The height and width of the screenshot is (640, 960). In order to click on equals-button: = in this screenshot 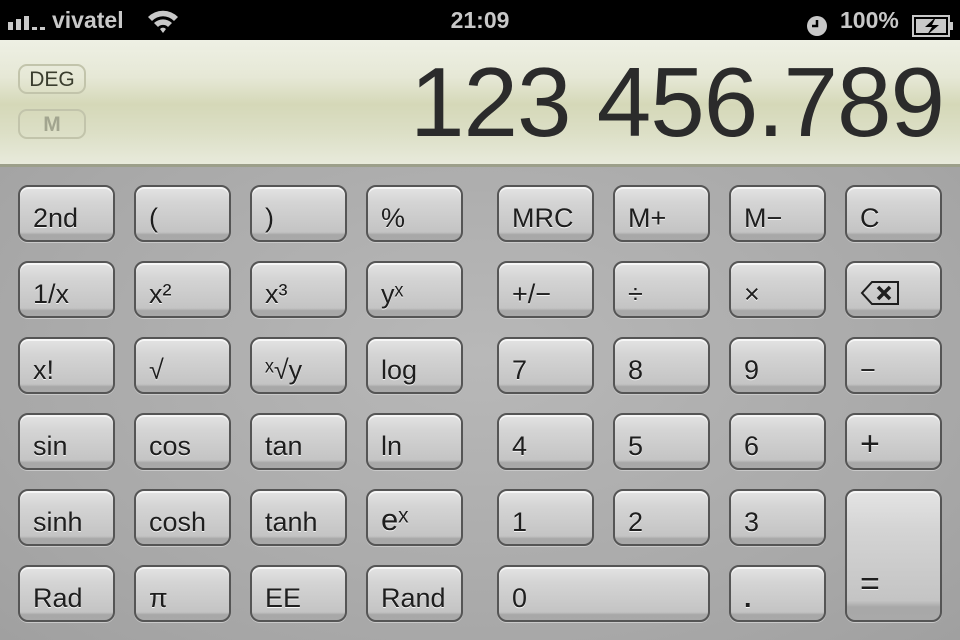, I will do `click(893, 555)`.